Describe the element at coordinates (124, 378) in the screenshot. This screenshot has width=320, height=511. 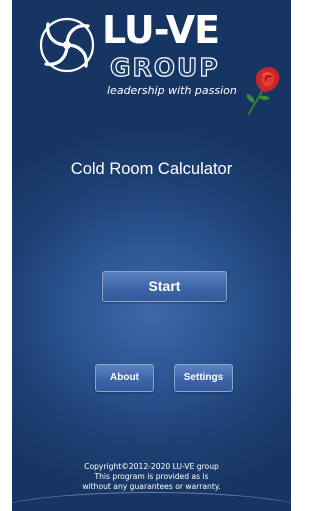
I see `about-button: About` at that location.